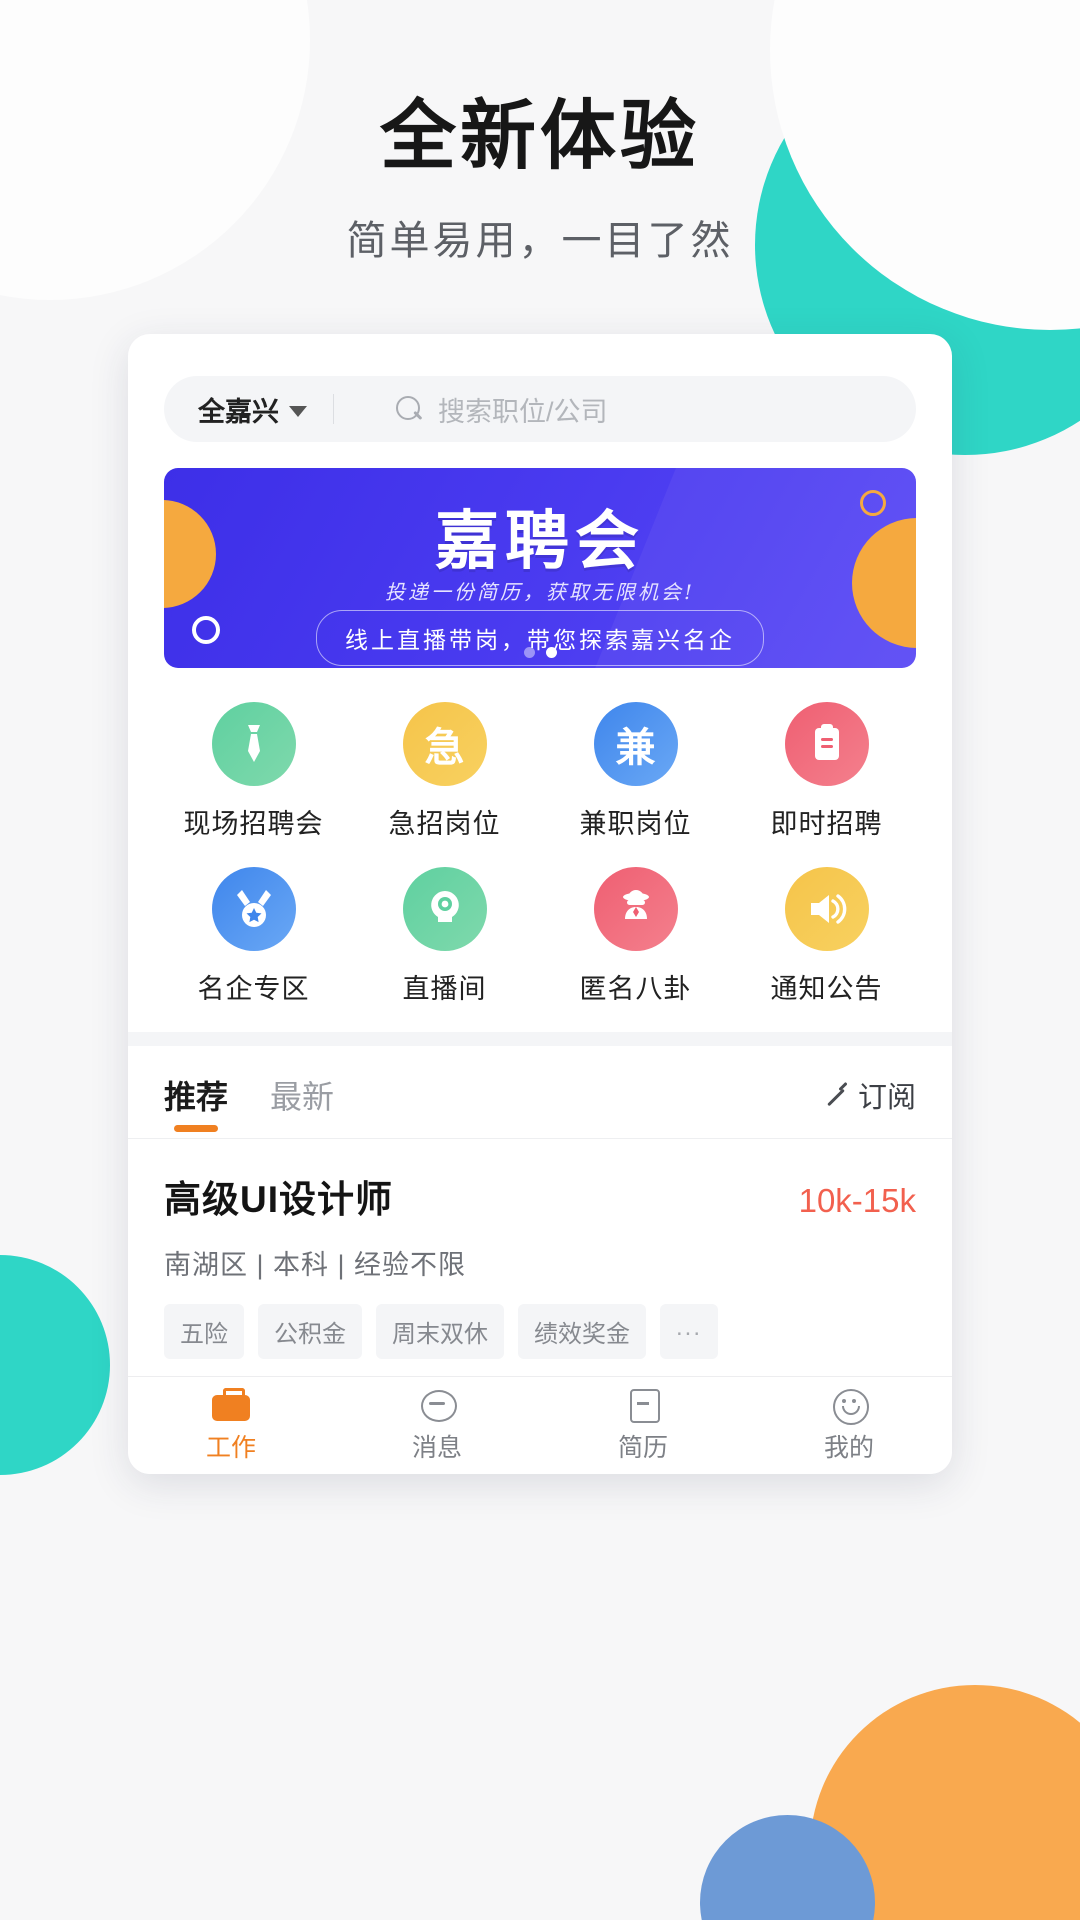 This screenshot has width=1080, height=1920. I want to click on grid-item-label: 直播间, so click(444, 989).